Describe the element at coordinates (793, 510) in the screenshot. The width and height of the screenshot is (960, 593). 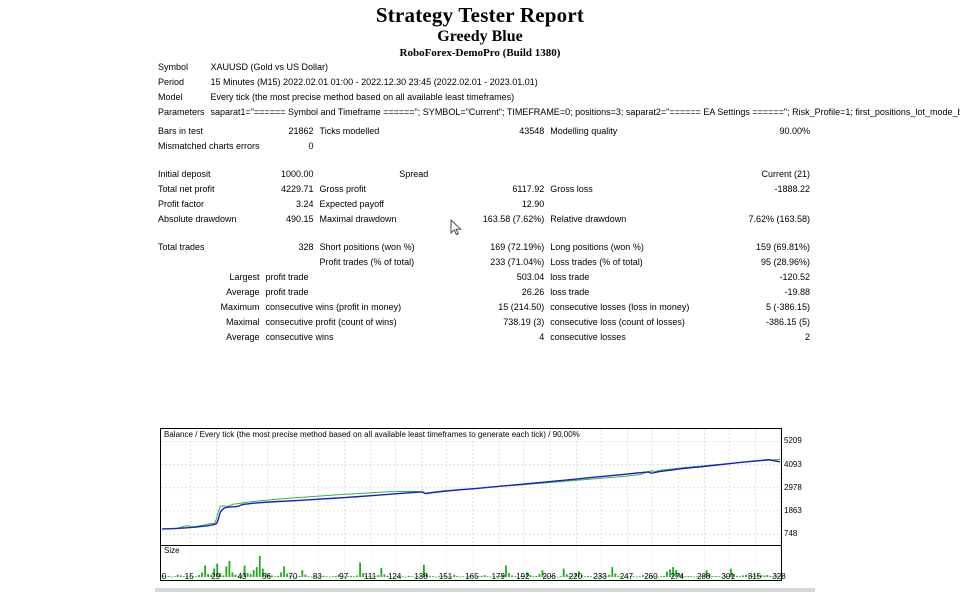
I see `y-tick-label: 1863` at that location.